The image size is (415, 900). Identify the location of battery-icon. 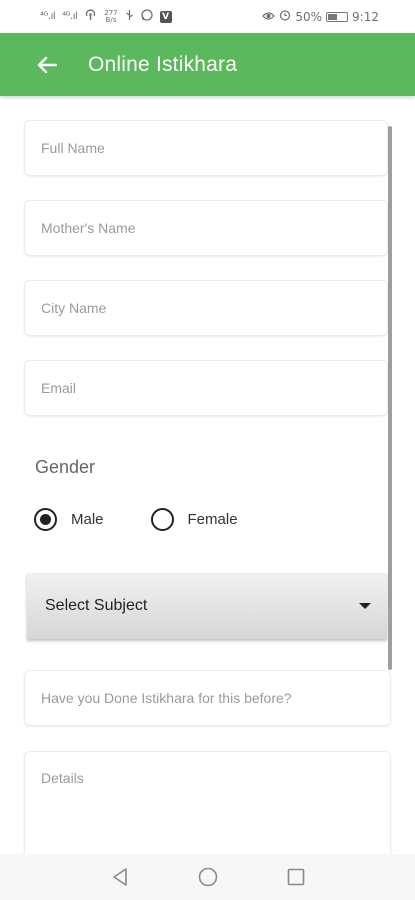
(337, 16).